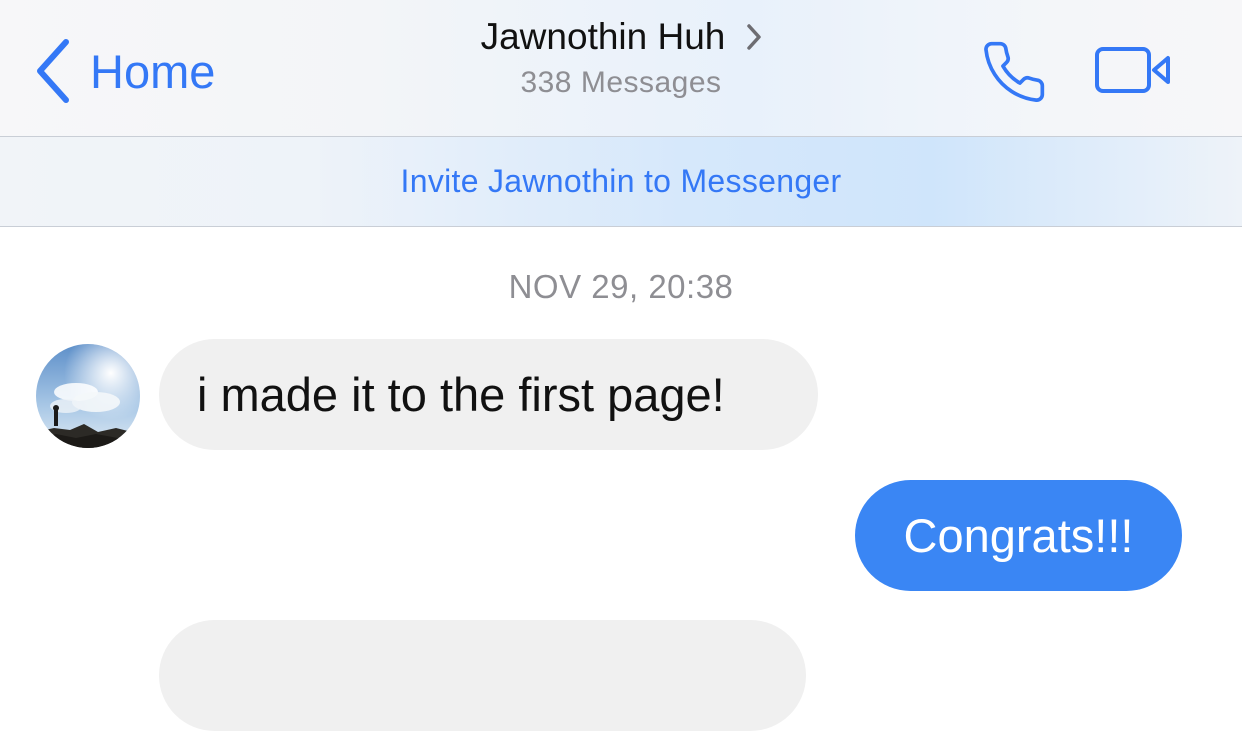 The height and width of the screenshot is (731, 1242). What do you see at coordinates (52, 71) in the screenshot?
I see `chevron-left-icon` at bounding box center [52, 71].